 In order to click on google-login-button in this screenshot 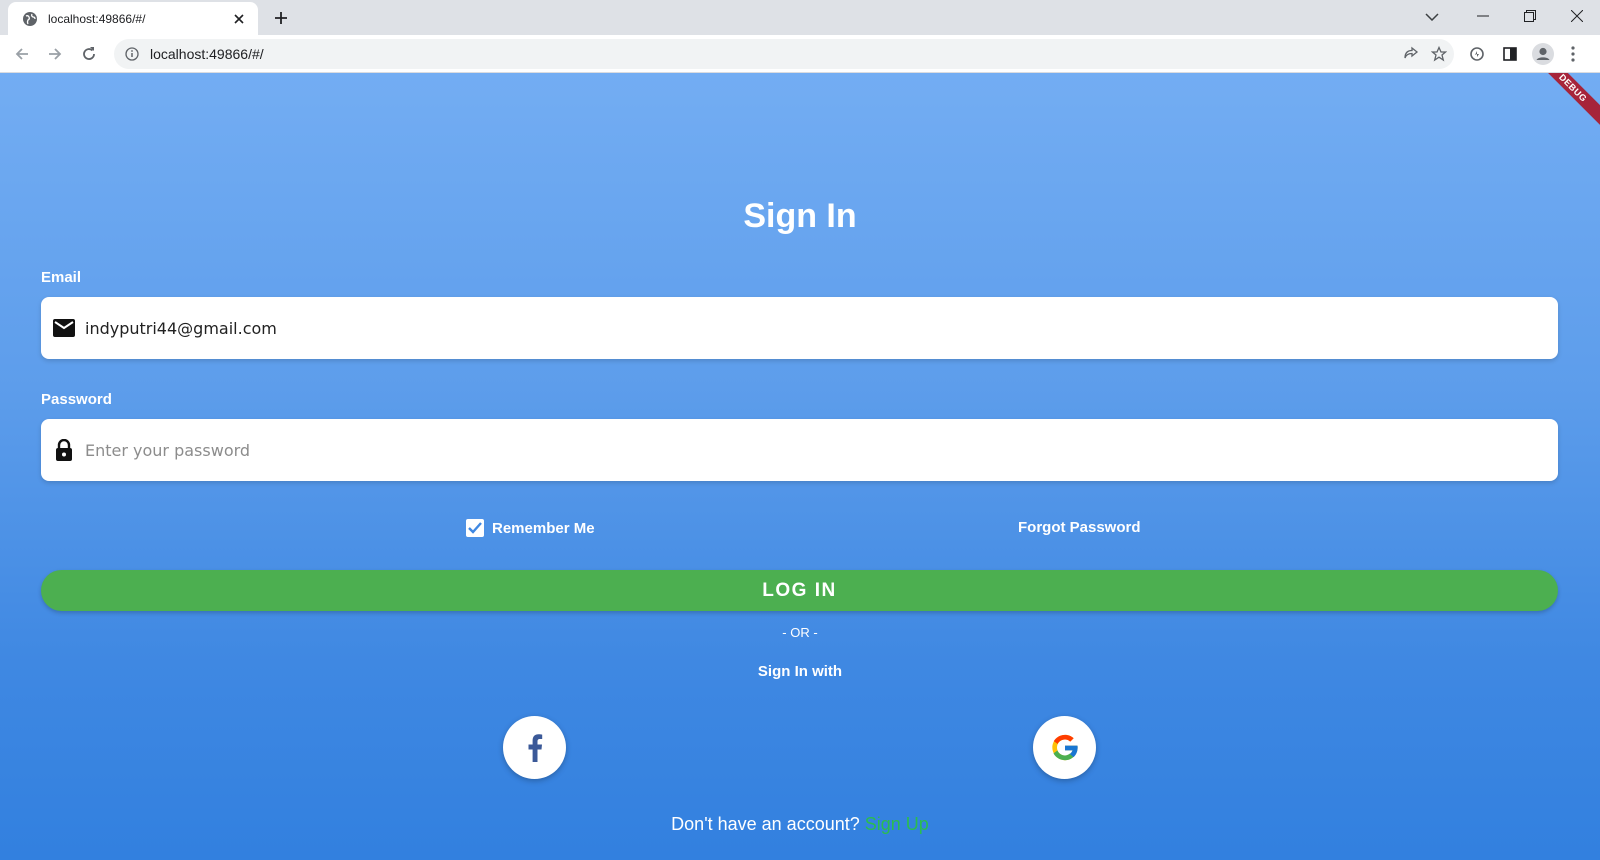, I will do `click(1064, 747)`.